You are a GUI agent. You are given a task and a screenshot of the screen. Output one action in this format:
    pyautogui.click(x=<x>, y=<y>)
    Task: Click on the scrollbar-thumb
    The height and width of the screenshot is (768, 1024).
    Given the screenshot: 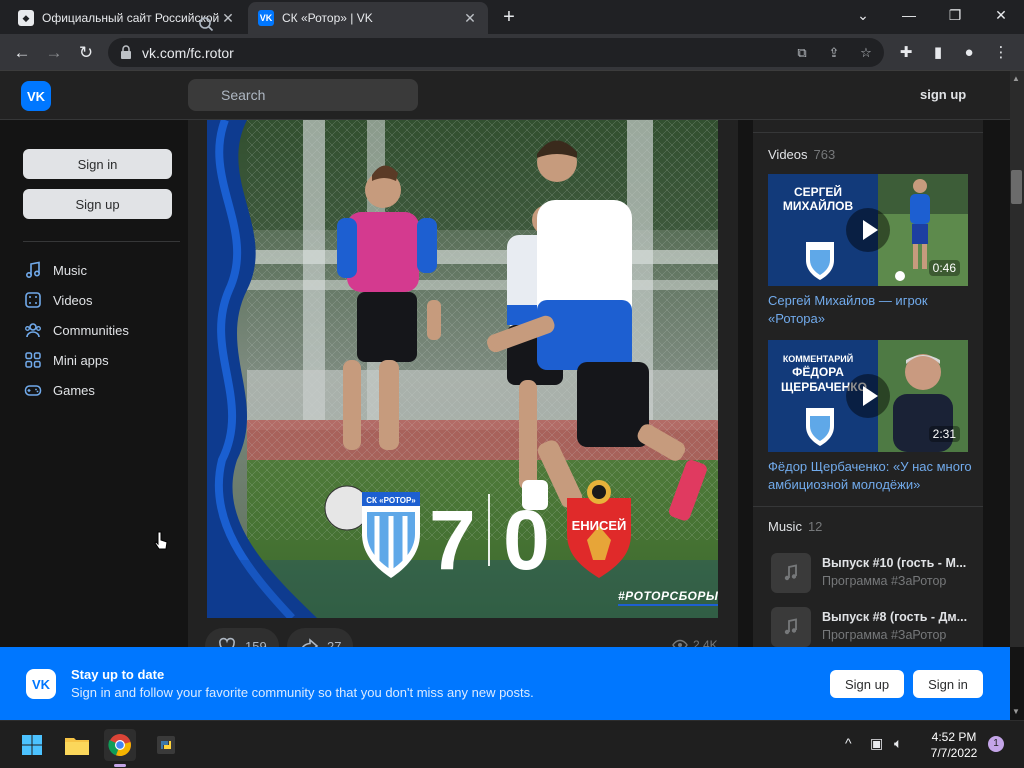 What is the action you would take?
    pyautogui.click(x=1016, y=187)
    